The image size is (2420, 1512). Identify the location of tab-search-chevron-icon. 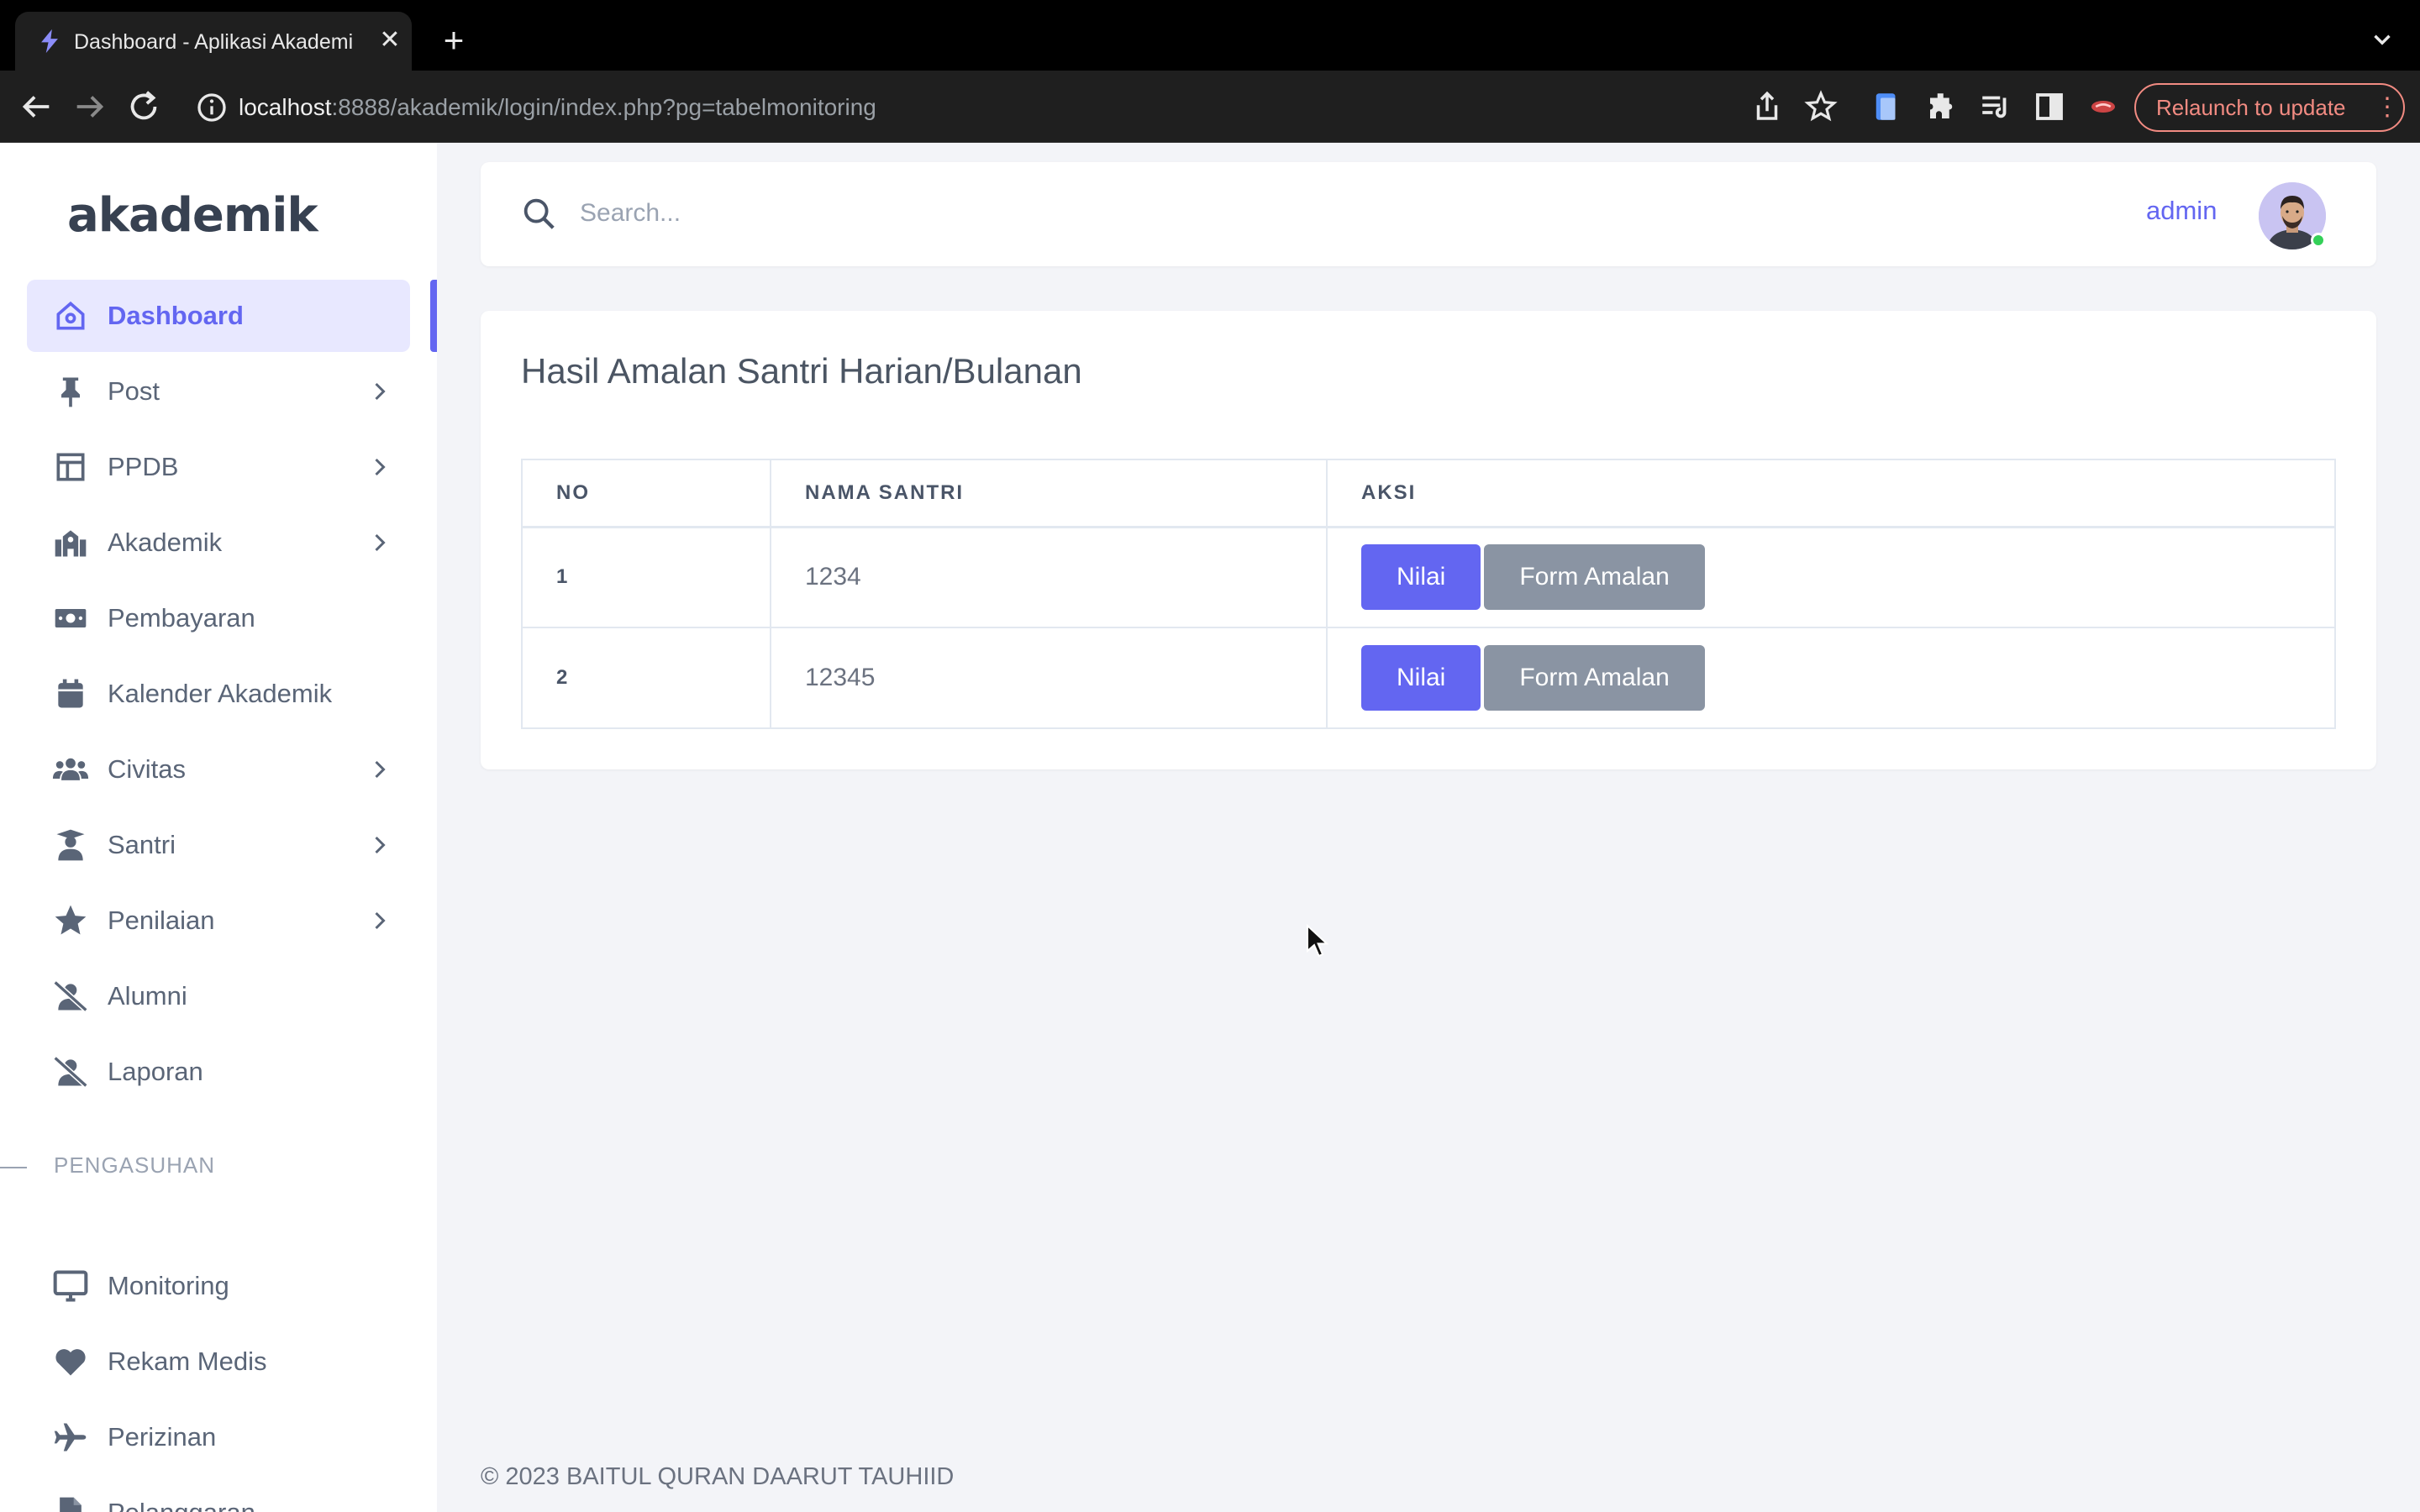
(2382, 39).